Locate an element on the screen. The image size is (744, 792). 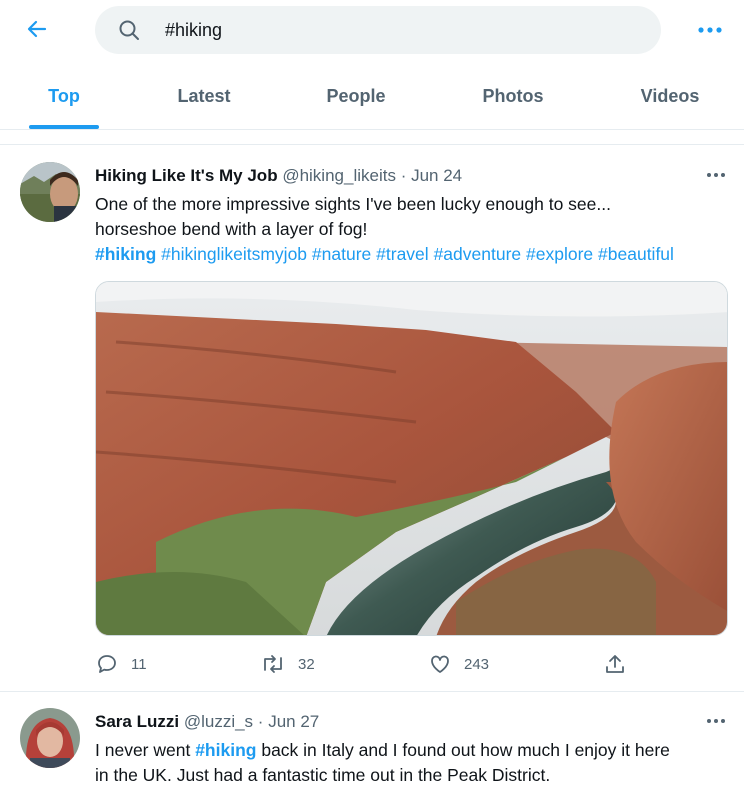
like-button: 243 is located at coordinates (458, 664).